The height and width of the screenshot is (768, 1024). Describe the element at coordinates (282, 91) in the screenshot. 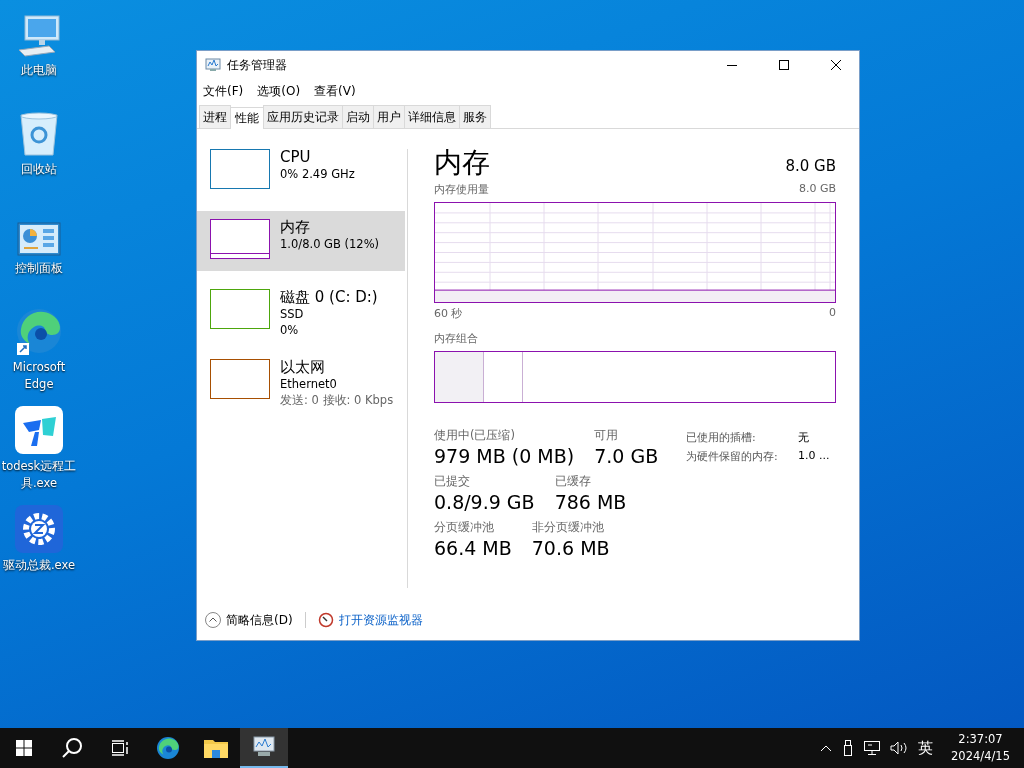

I see `menu-item: 选项(O)` at that location.